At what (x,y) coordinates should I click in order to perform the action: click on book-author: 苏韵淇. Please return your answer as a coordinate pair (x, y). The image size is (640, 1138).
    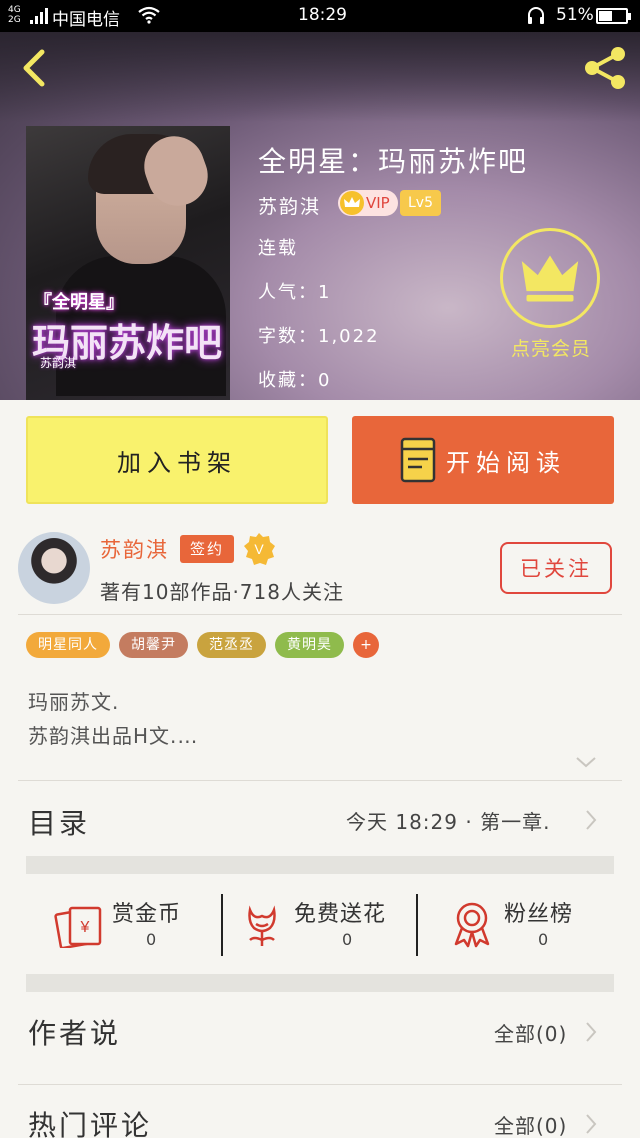
    Looking at the image, I should click on (289, 205).